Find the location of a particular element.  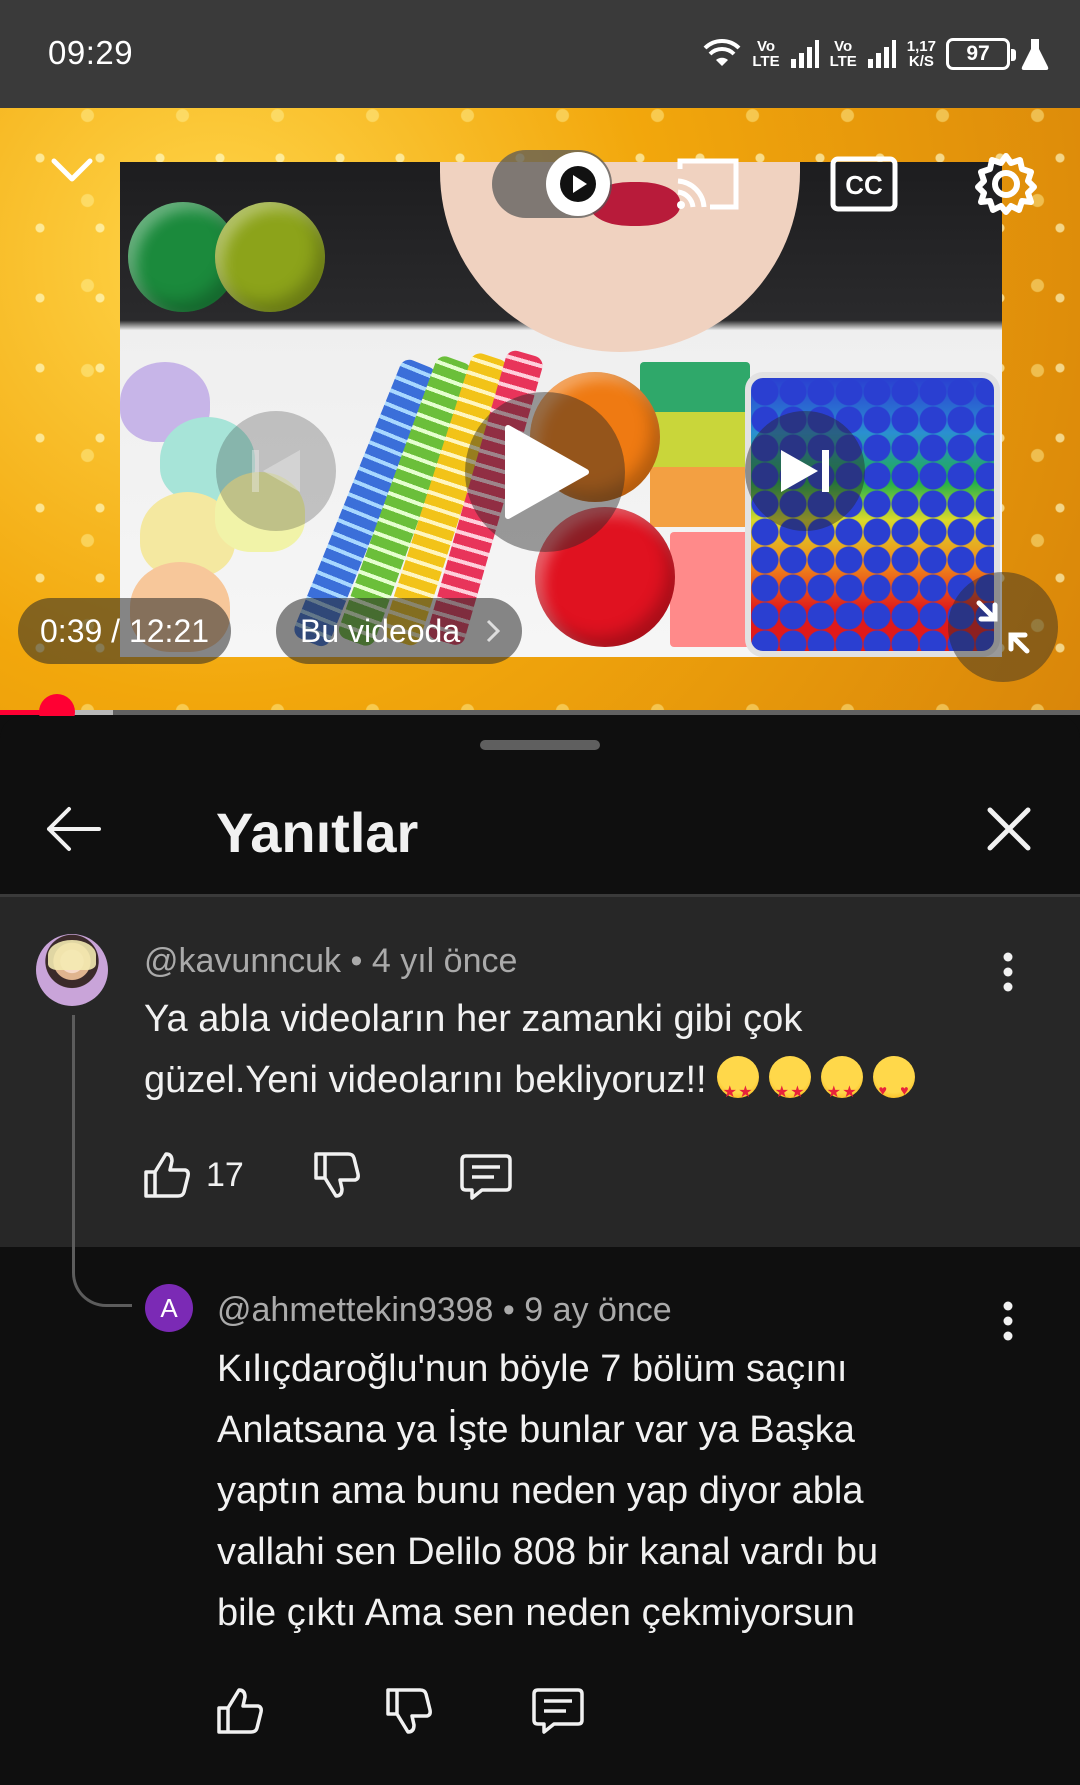

status-time: 09:29 is located at coordinates (91, 52).